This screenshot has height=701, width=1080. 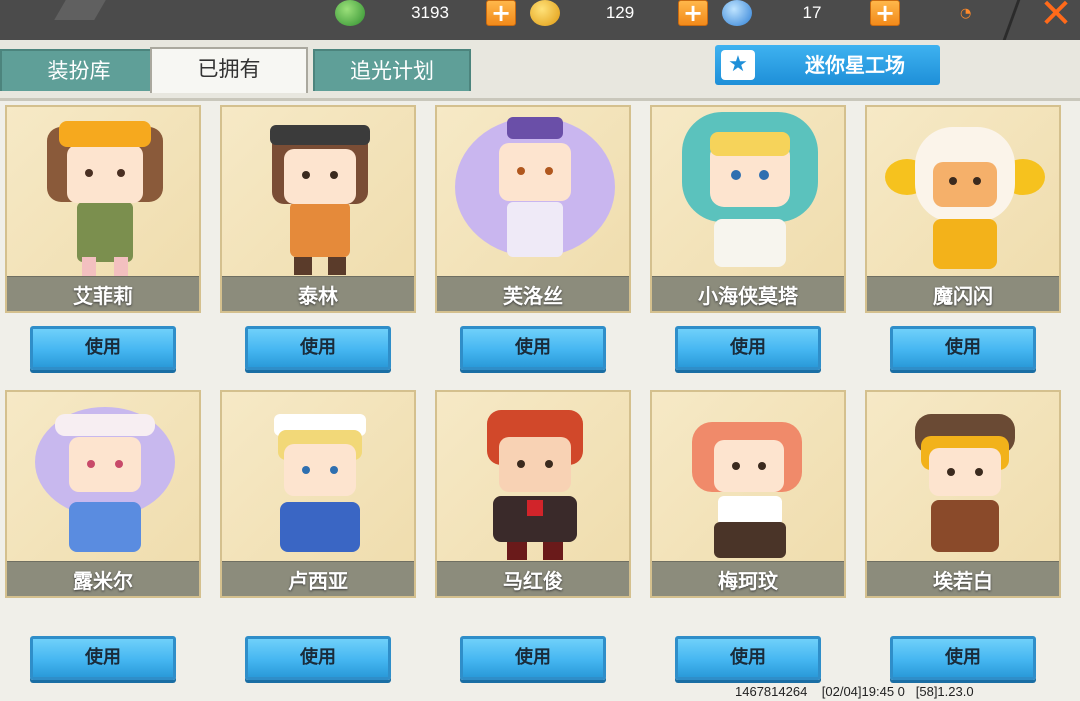 I want to click on star-coin-count: 17, so click(x=812, y=12).